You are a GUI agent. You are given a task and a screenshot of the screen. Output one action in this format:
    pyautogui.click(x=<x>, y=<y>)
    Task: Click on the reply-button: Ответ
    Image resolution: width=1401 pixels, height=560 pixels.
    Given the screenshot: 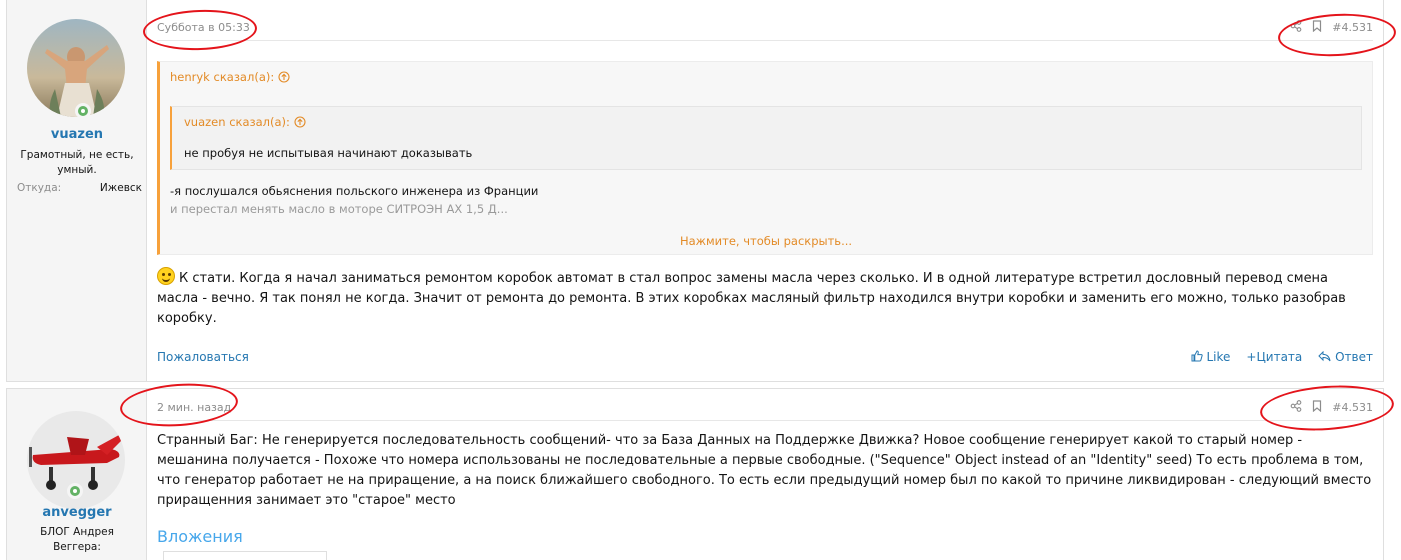 What is the action you would take?
    pyautogui.click(x=1345, y=357)
    